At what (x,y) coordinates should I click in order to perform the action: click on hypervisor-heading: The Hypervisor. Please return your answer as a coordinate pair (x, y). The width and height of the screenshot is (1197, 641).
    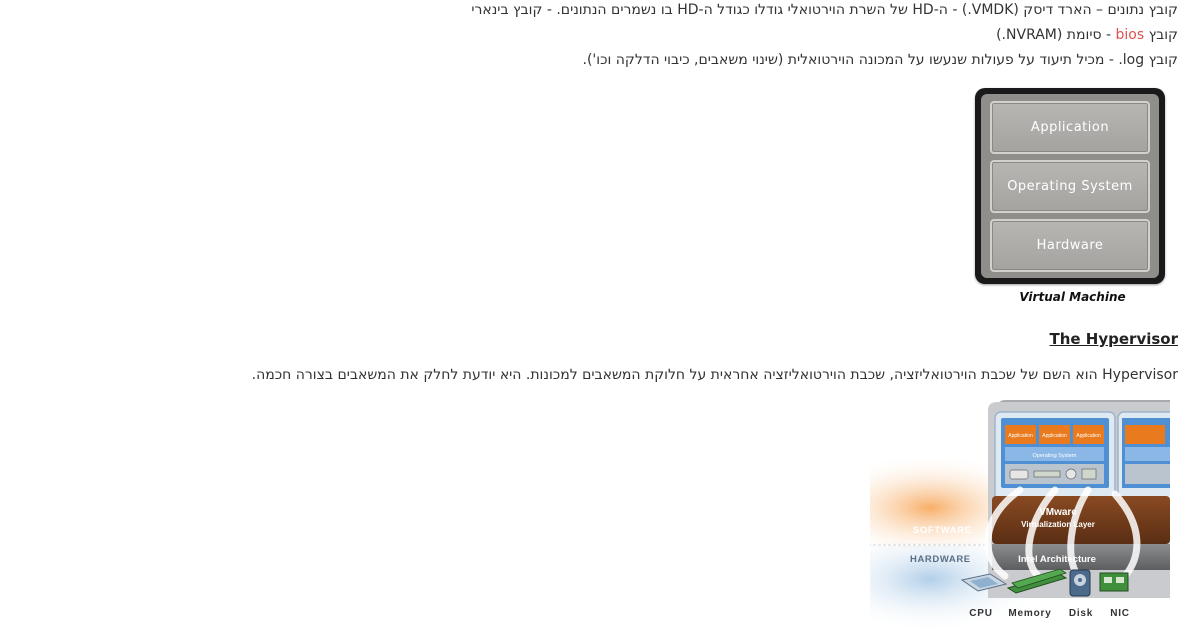
    Looking at the image, I should click on (1114, 339).